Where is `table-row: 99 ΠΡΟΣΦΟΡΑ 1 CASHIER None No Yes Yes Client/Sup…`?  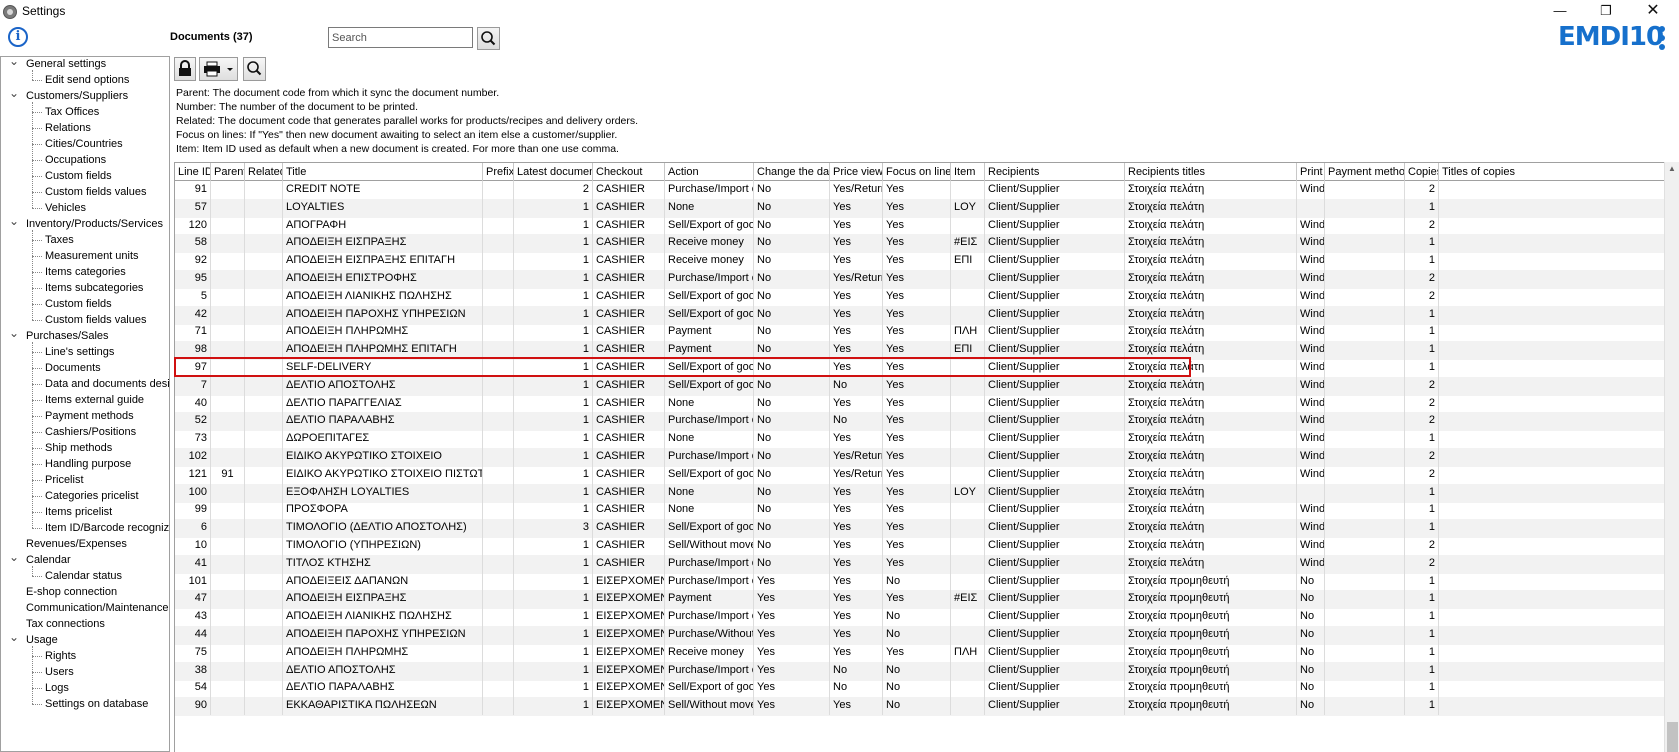 table-row: 99 ΠΡΟΣΦΟΡΑ 1 CASHIER None No Yes Yes Client/Sup… is located at coordinates (920, 510).